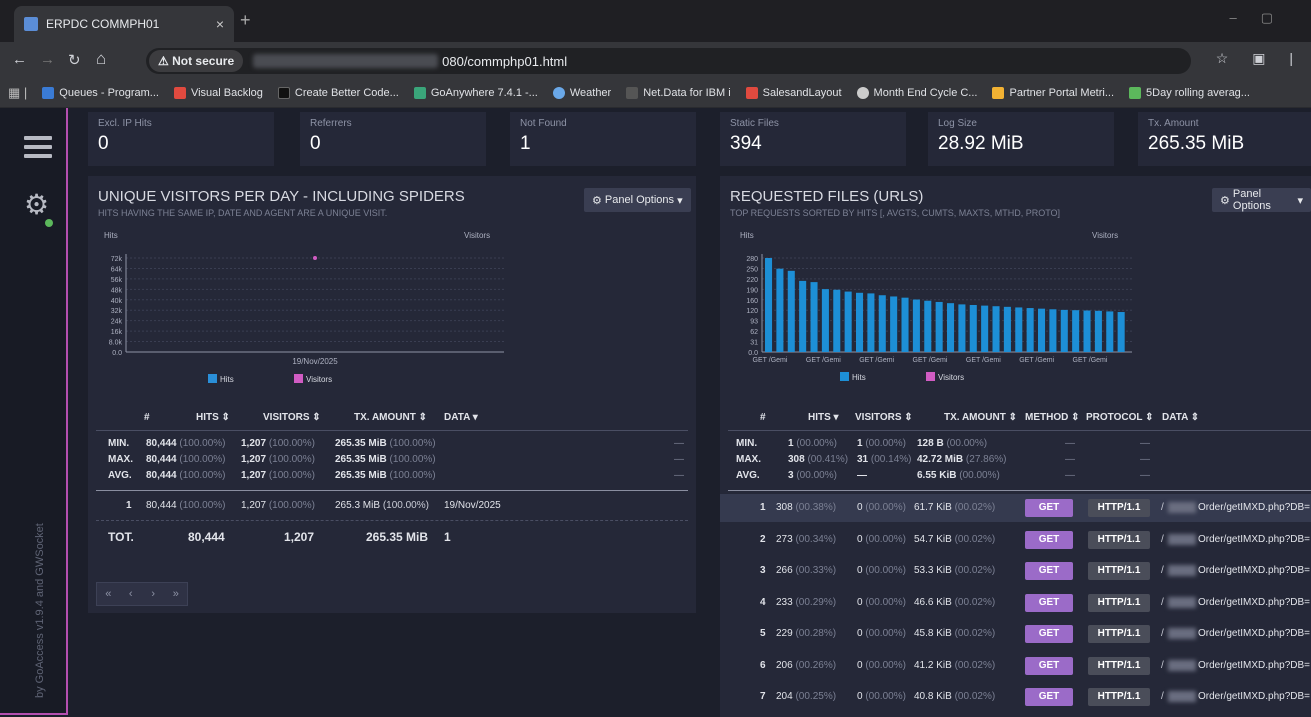 This screenshot has width=1311, height=717. What do you see at coordinates (823, 417) in the screenshot?
I see `col-hits: HITS ▾` at bounding box center [823, 417].